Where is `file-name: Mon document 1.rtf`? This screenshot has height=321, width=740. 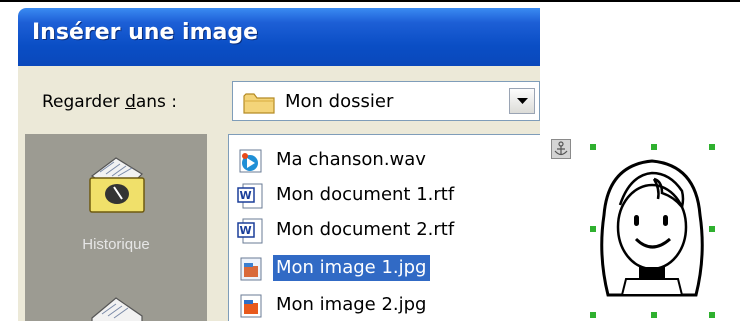 file-name: Mon document 1.rtf is located at coordinates (365, 194).